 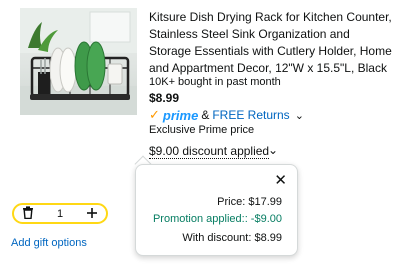 I want to click on quantity-stepper: 1, so click(x=60, y=213).